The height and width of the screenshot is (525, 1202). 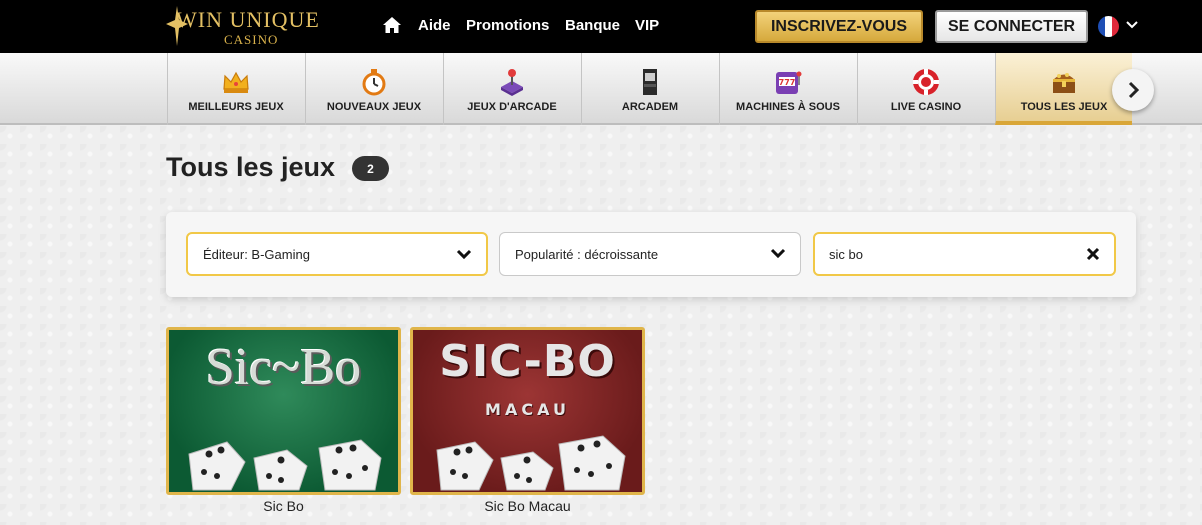 I want to click on category-live-casino: LIVE CASINO, so click(x=925, y=89).